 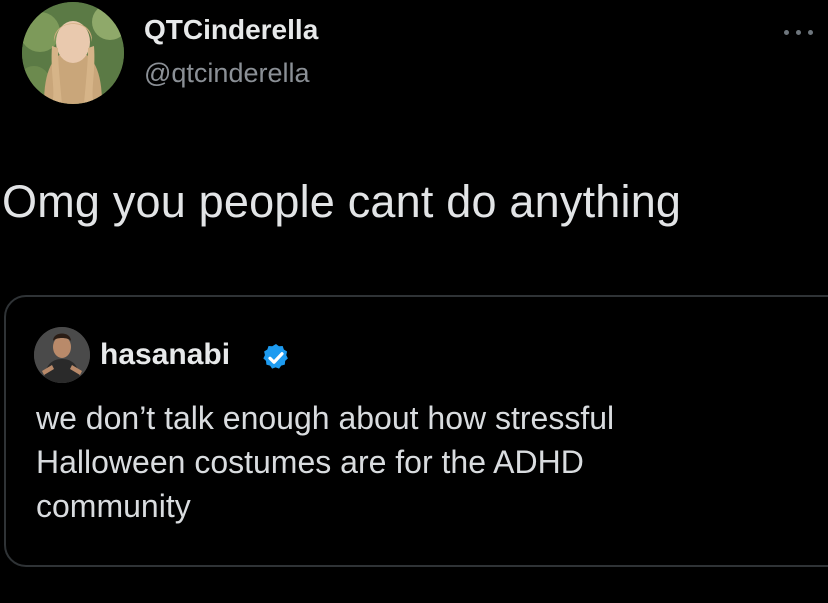 What do you see at coordinates (227, 73) in the screenshot?
I see `author-handle: @qtcinderella` at bounding box center [227, 73].